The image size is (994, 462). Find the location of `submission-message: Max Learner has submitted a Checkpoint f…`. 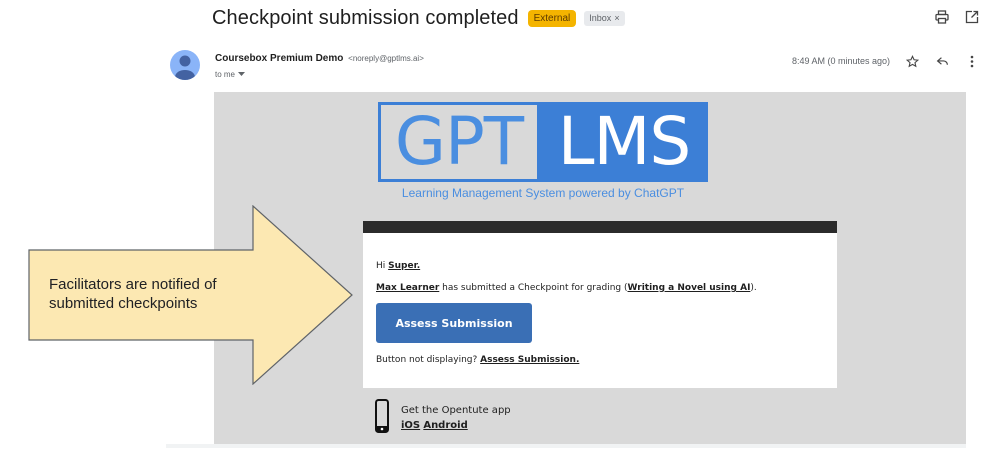

submission-message: Max Learner has submitted a Checkpoint f… is located at coordinates (566, 288).